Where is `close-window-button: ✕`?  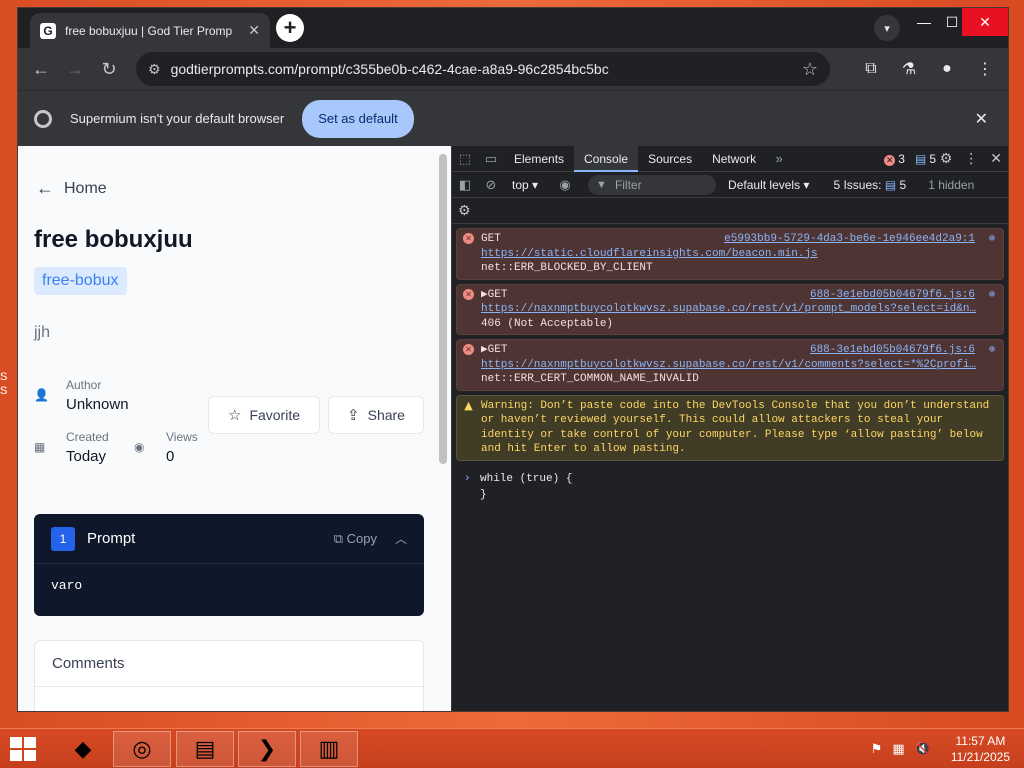
close-window-button: ✕ is located at coordinates (985, 22).